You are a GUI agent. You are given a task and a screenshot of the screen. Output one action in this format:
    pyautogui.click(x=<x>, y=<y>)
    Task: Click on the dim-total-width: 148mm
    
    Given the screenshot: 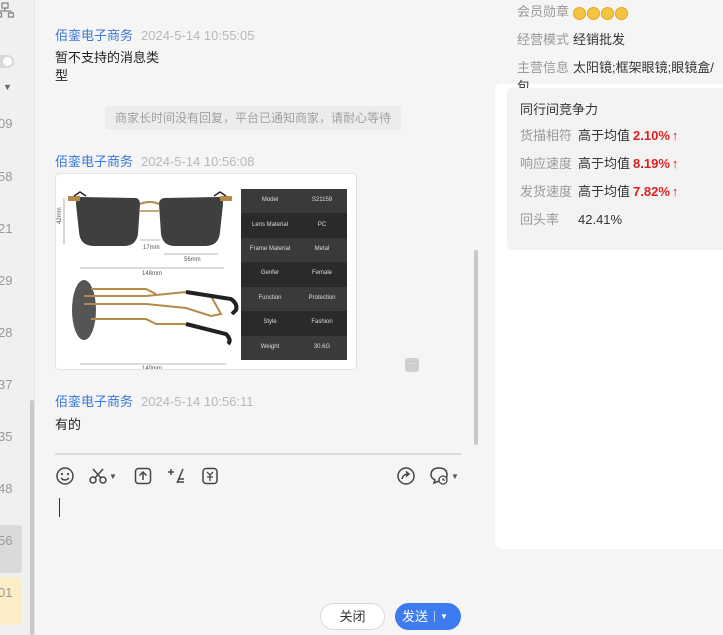 What is the action you would take?
    pyautogui.click(x=152, y=274)
    